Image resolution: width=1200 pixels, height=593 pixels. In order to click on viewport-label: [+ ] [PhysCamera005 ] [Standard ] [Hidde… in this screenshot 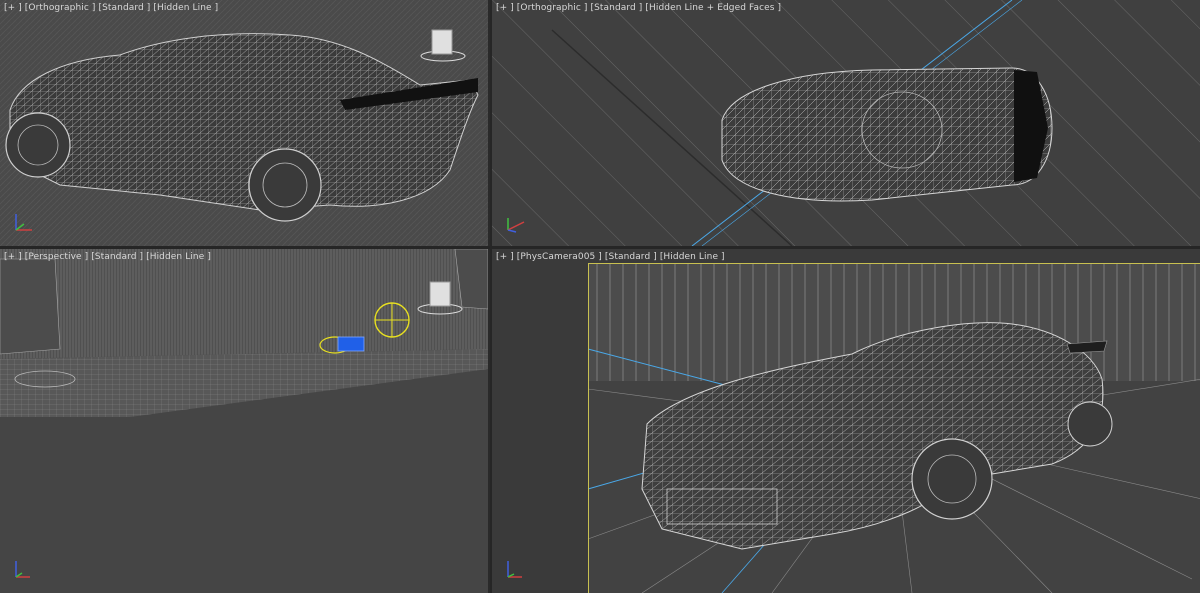, I will do `click(610, 257)`.